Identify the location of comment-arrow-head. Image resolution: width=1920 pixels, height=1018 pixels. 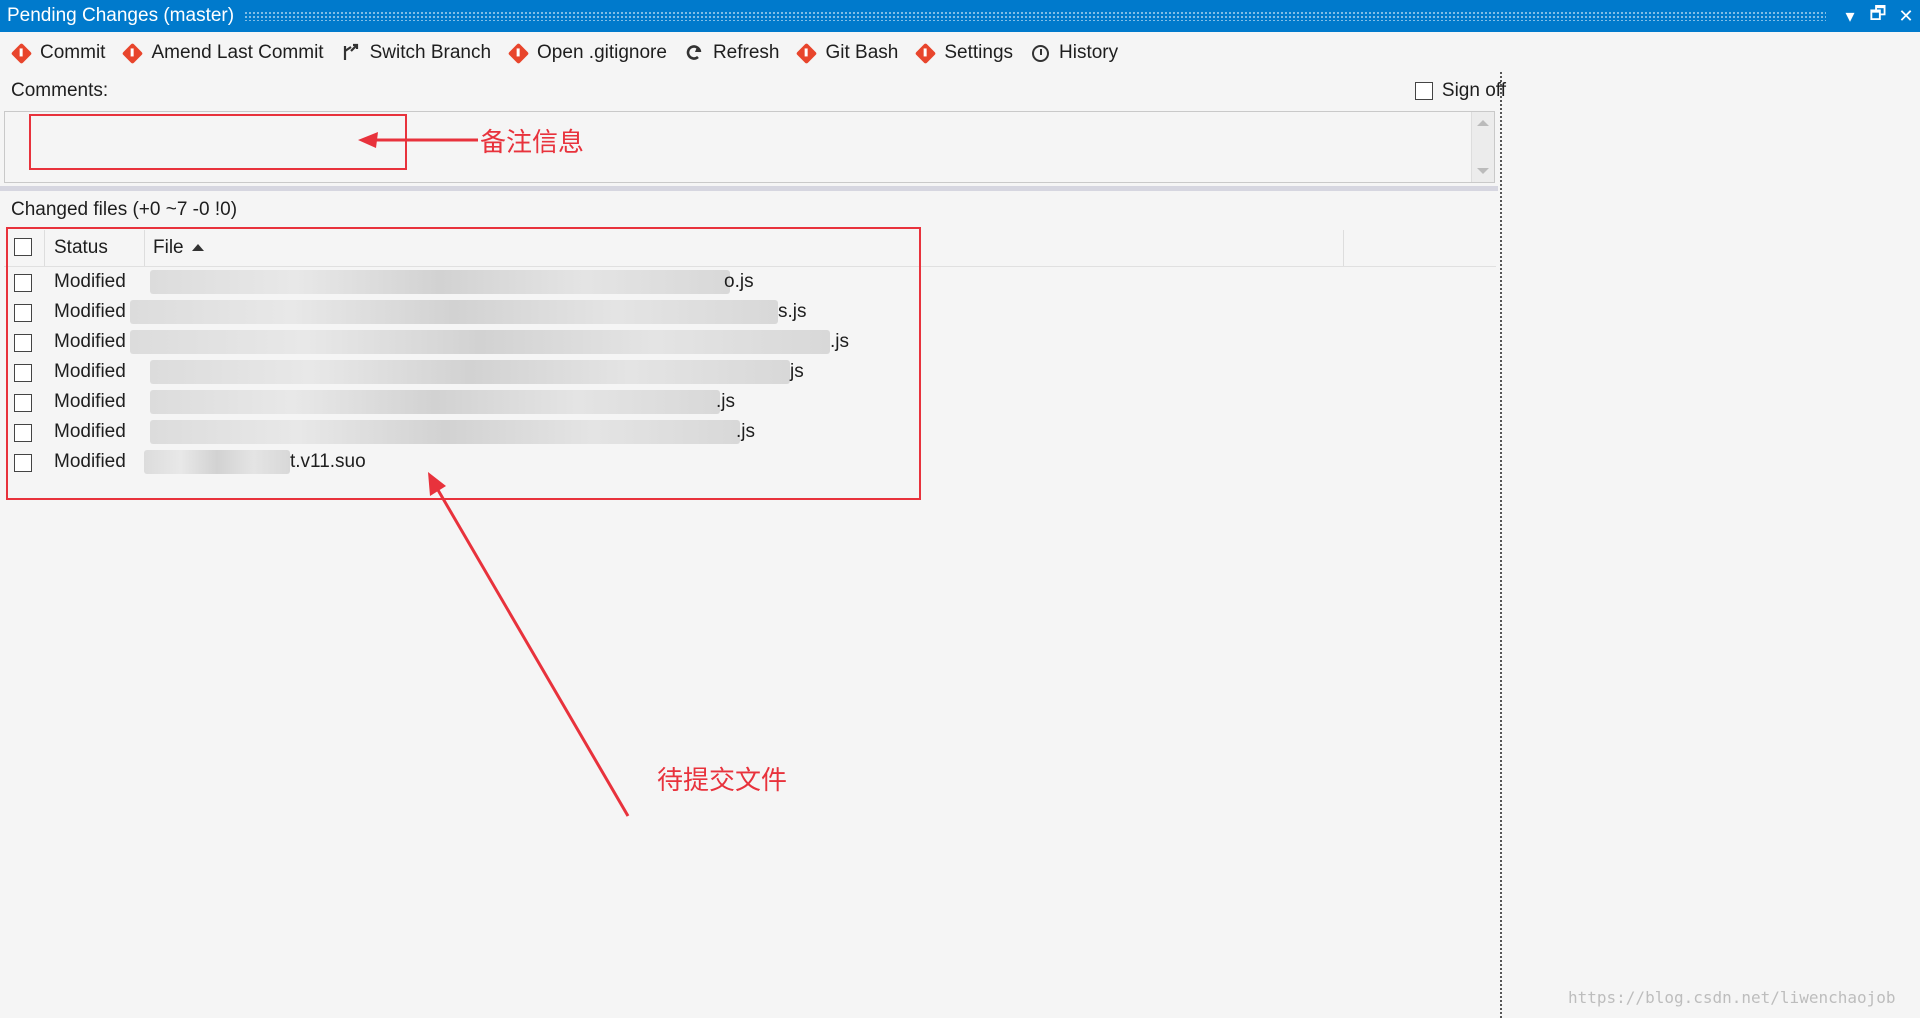
(368, 140).